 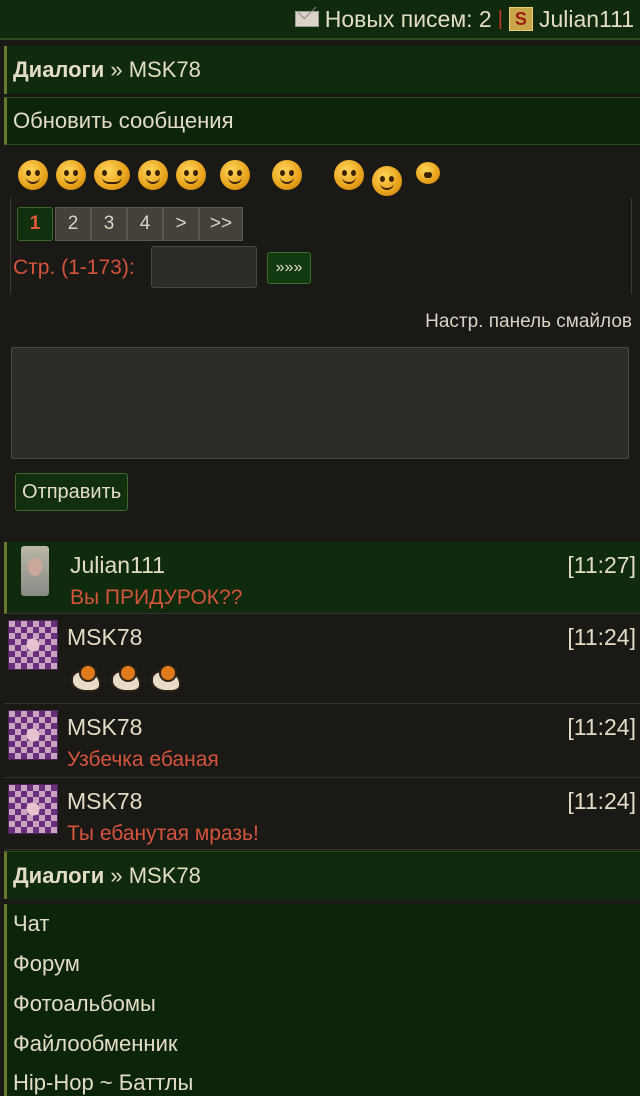 I want to click on new-mail-link: Новых писем: 2, so click(x=408, y=19).